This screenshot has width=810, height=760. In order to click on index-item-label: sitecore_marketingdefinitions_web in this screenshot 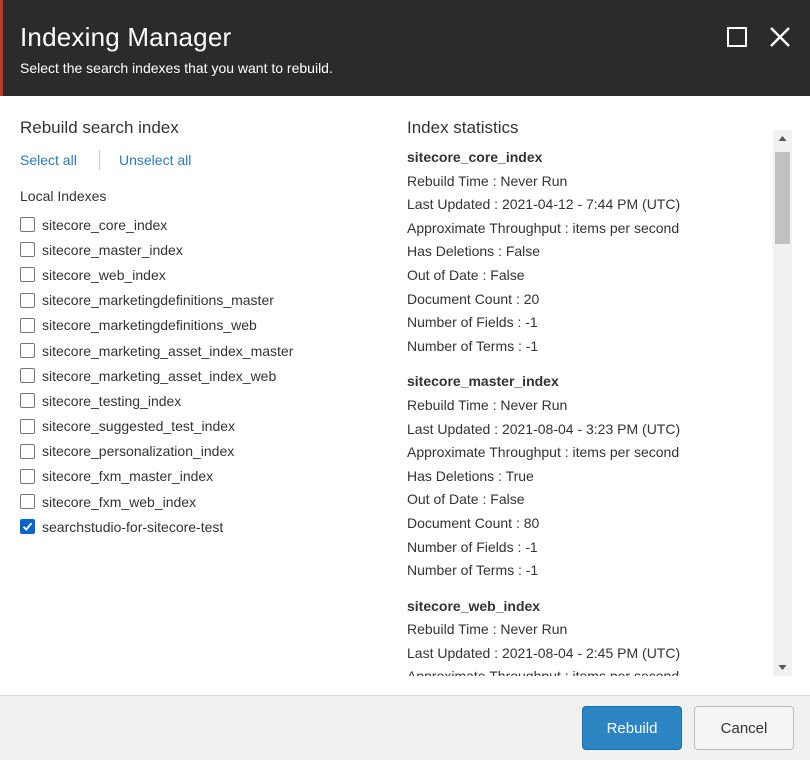, I will do `click(149, 325)`.